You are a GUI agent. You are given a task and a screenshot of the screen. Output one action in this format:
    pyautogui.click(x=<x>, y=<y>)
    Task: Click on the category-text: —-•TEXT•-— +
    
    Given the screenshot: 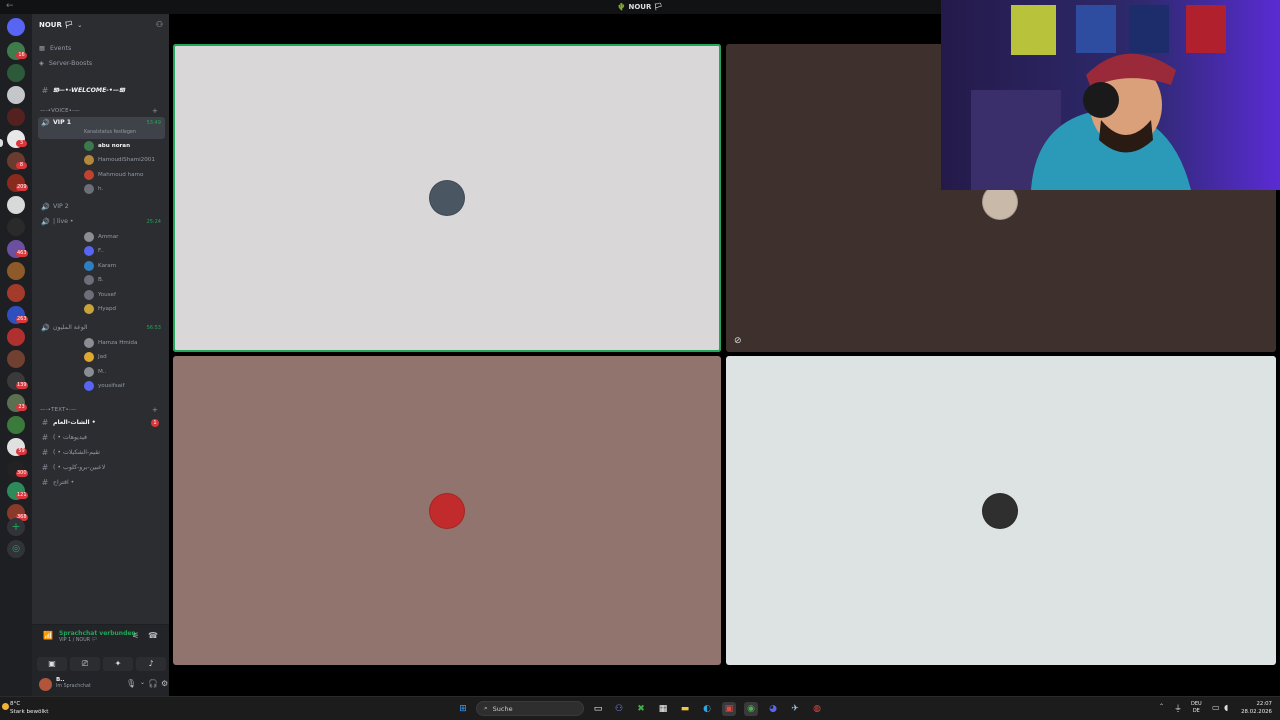 What is the action you would take?
    pyautogui.click(x=99, y=410)
    